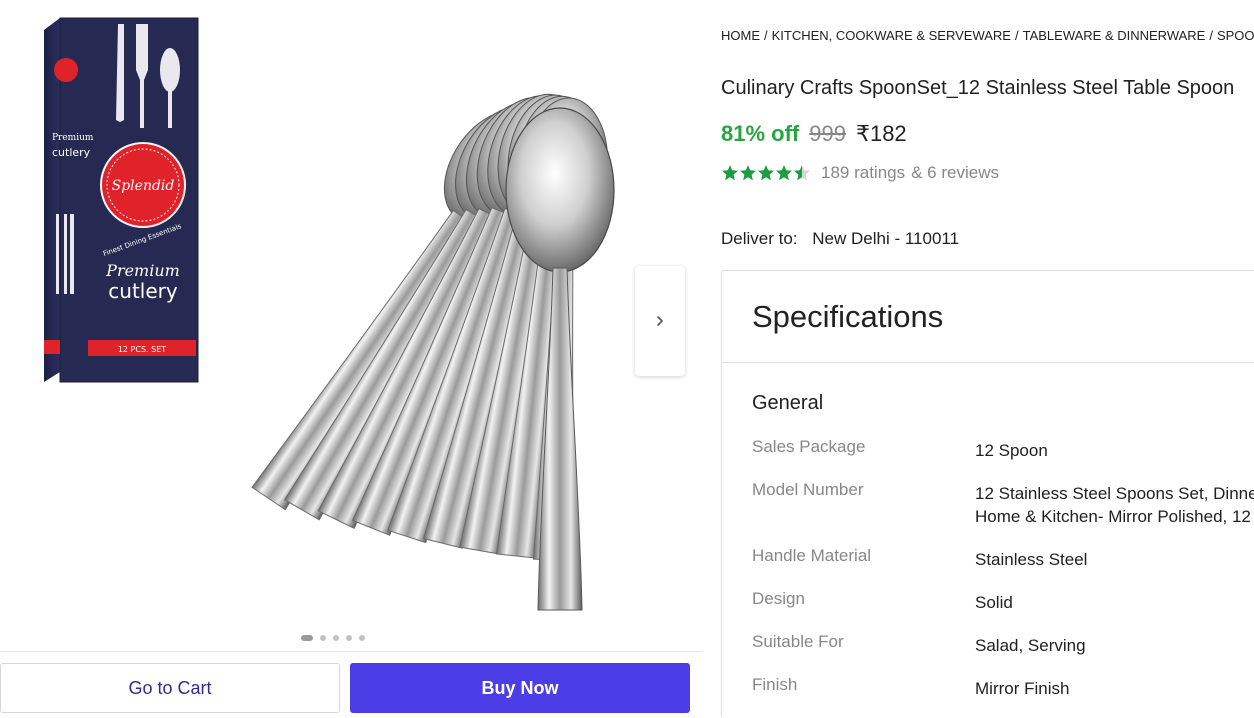 Image resolution: width=1254 pixels, height=718 pixels. I want to click on specifications-header: Specifications, so click(988, 317).